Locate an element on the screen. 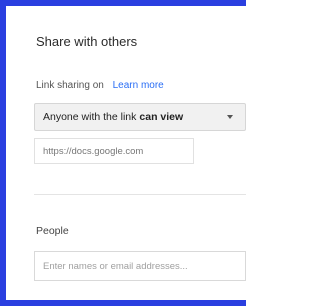 Image resolution: width=320 pixels, height=306 pixels. dialog-title: Share with others is located at coordinates (87, 41).